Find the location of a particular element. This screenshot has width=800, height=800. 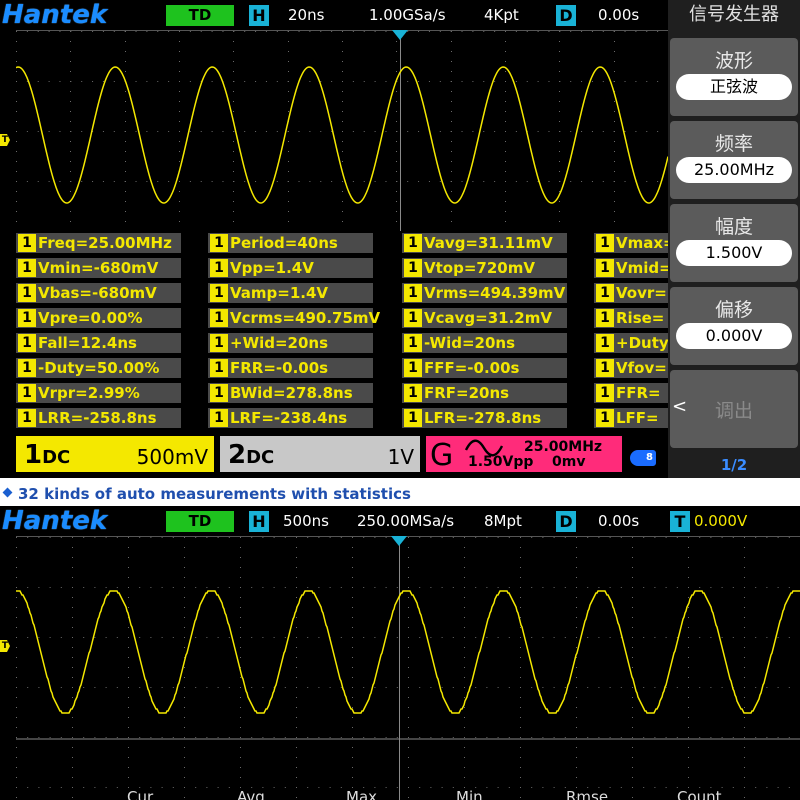

measurement-value: Vovr= is located at coordinates (641, 293).